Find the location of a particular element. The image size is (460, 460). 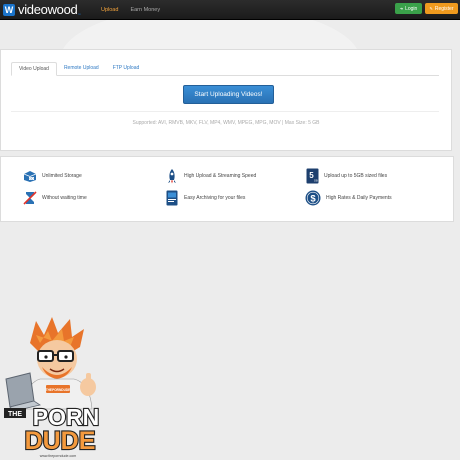

tab-video-upload: Video Upload is located at coordinates (34, 69).